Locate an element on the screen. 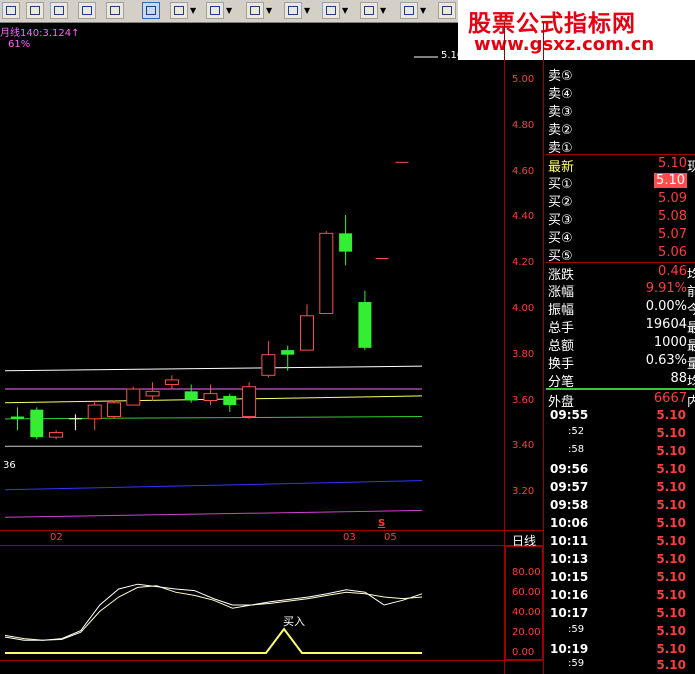 The height and width of the screenshot is (674, 695). tick-row: :58 5.10 is located at coordinates (620, 451).